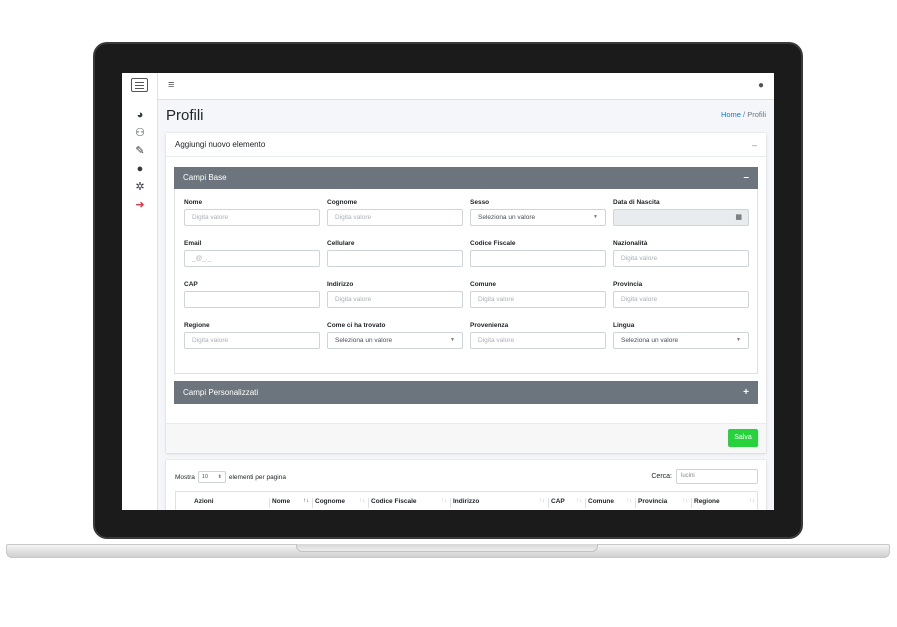  What do you see at coordinates (140, 187) in the screenshot?
I see `cog-icon: ✲` at bounding box center [140, 187].